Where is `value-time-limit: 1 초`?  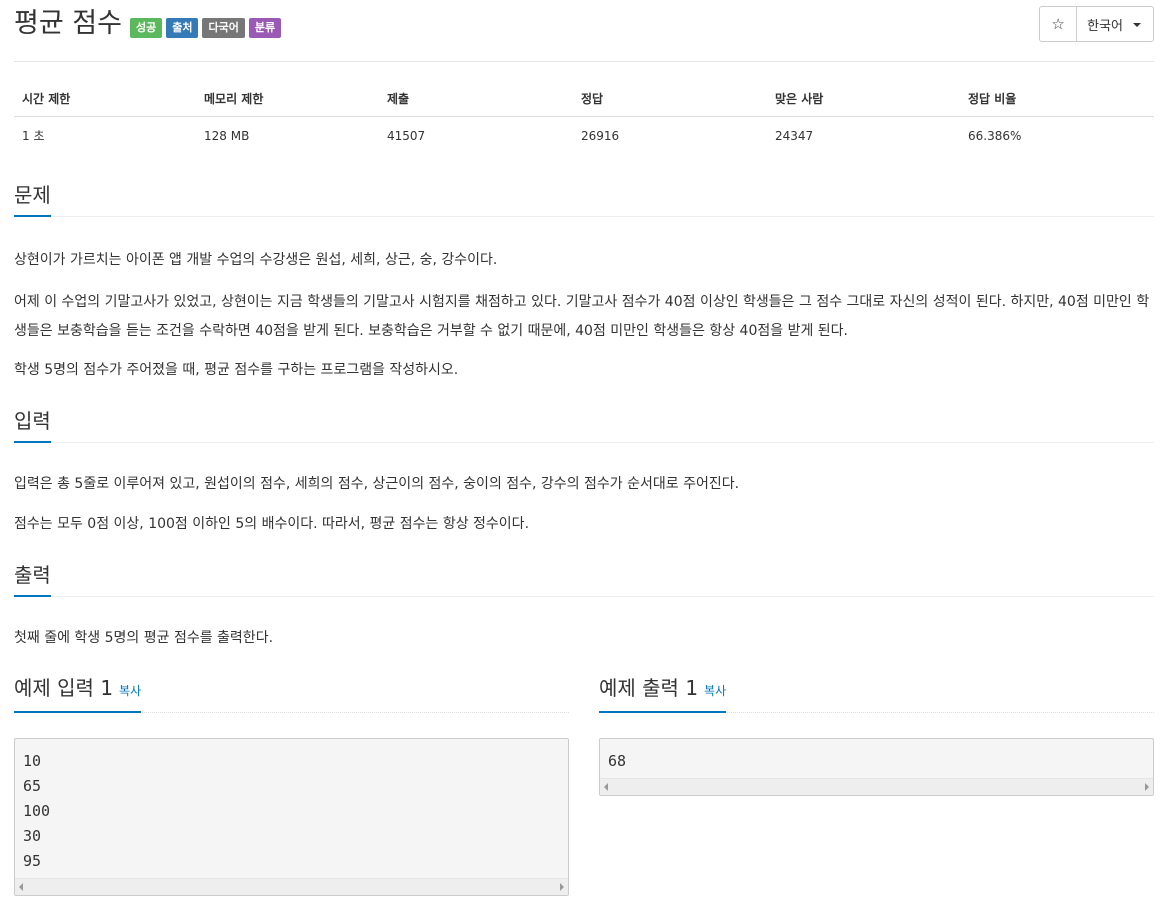 value-time-limit: 1 초 is located at coordinates (33, 136).